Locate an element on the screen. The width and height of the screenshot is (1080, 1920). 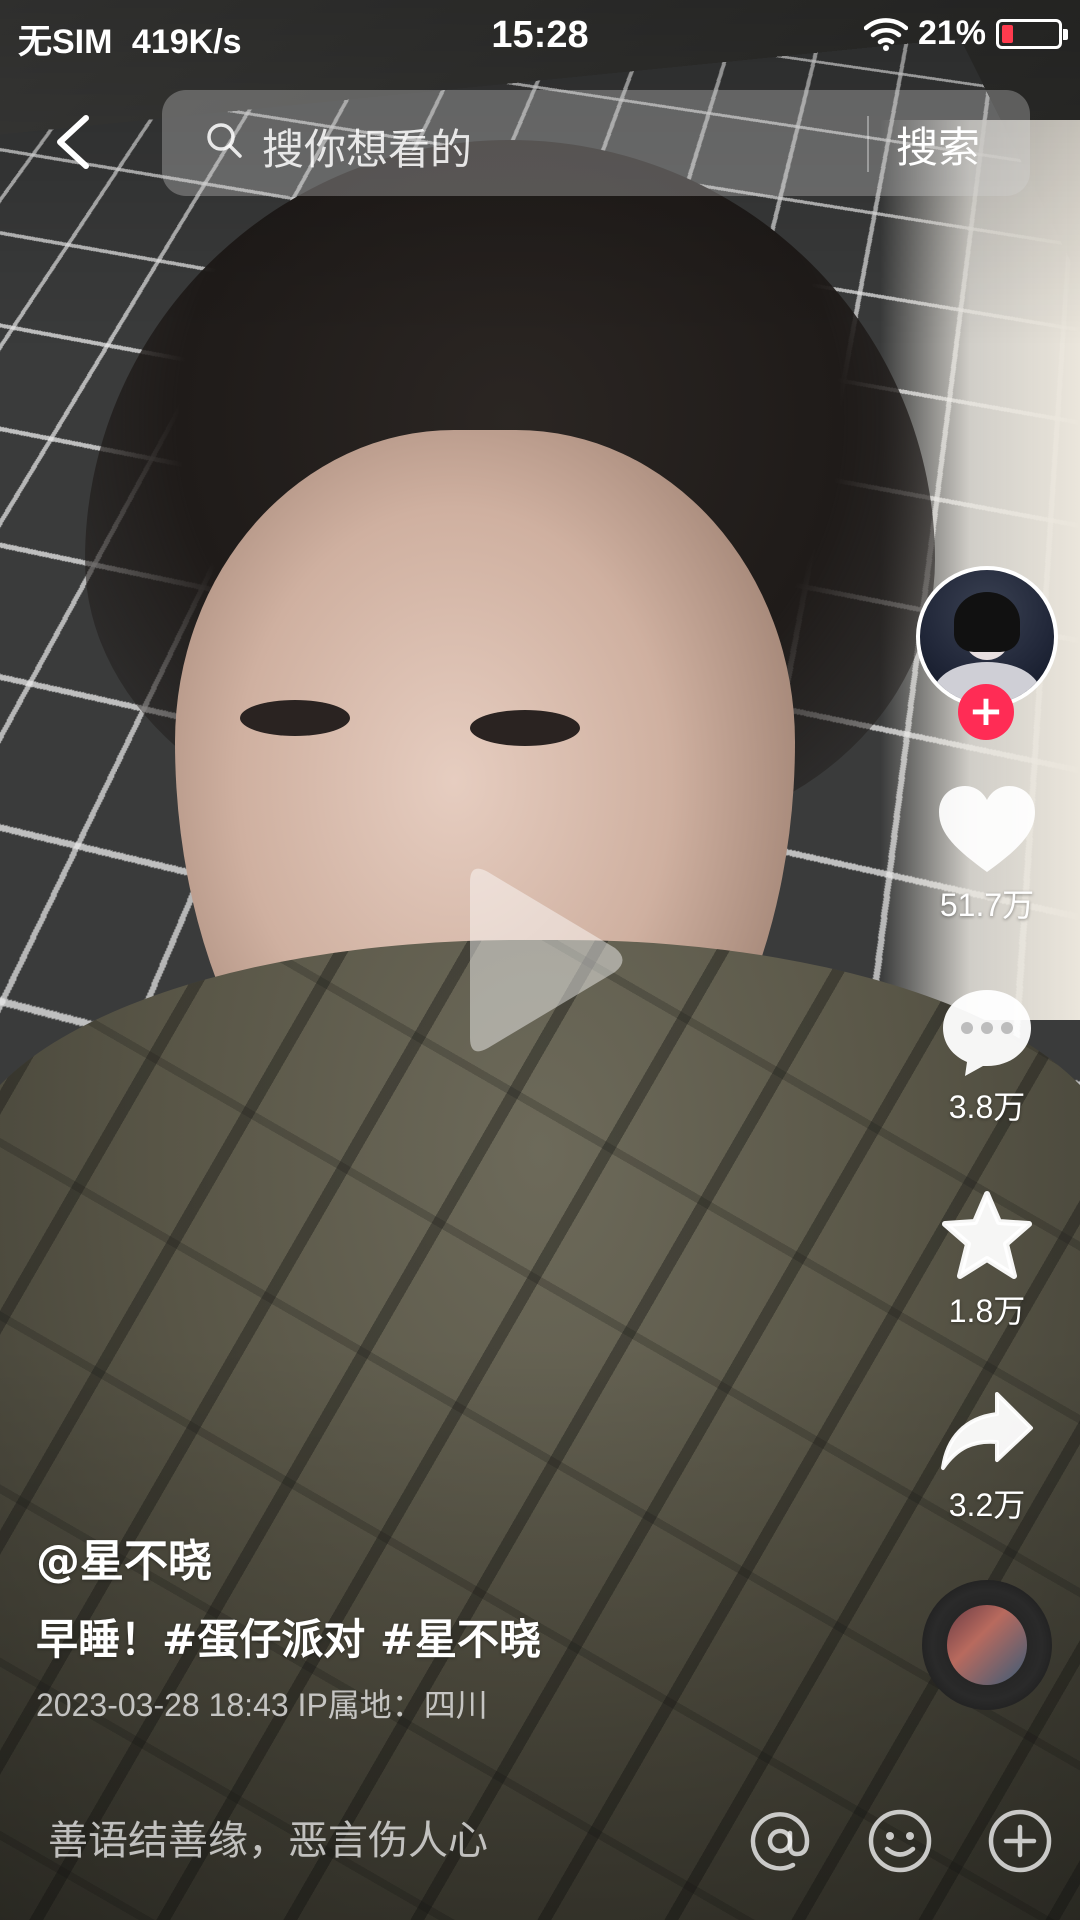
music-disc-icon is located at coordinates (987, 1645).